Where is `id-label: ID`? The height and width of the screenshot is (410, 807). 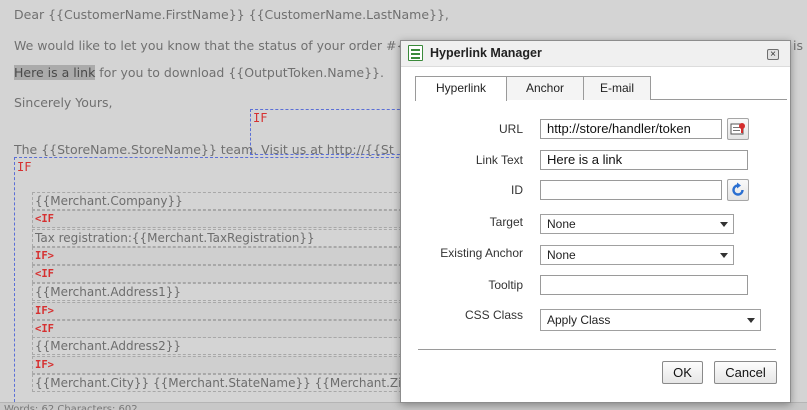 id-label: ID is located at coordinates (517, 190).